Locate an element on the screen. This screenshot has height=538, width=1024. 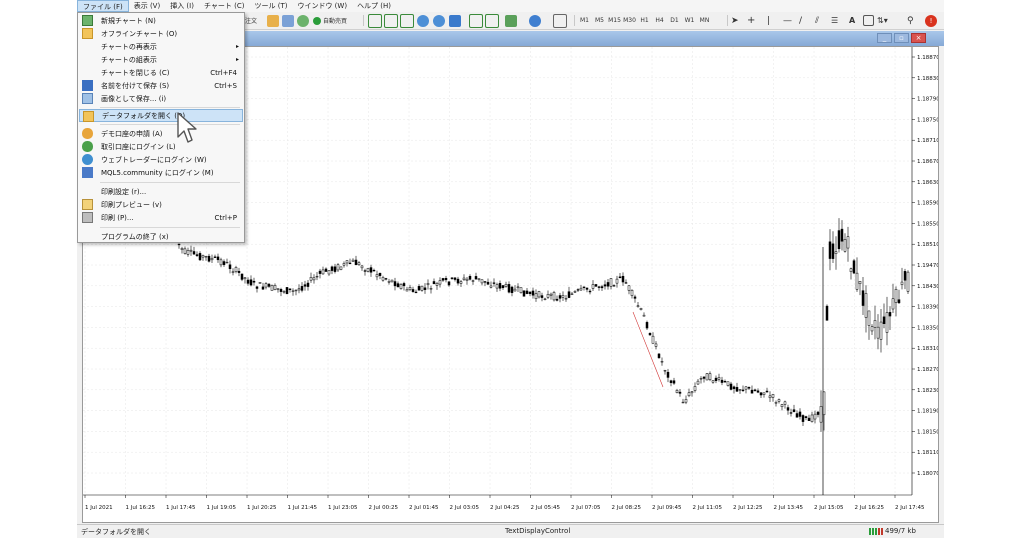
autoscroll-icon is located at coordinates (492, 20).